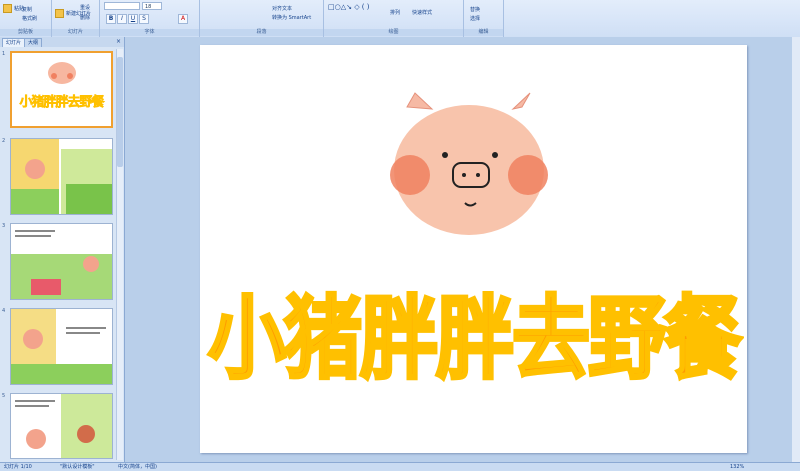 The width and height of the screenshot is (800, 471). What do you see at coordinates (144, 19) in the screenshot?
I see `shadow-button: S` at bounding box center [144, 19].